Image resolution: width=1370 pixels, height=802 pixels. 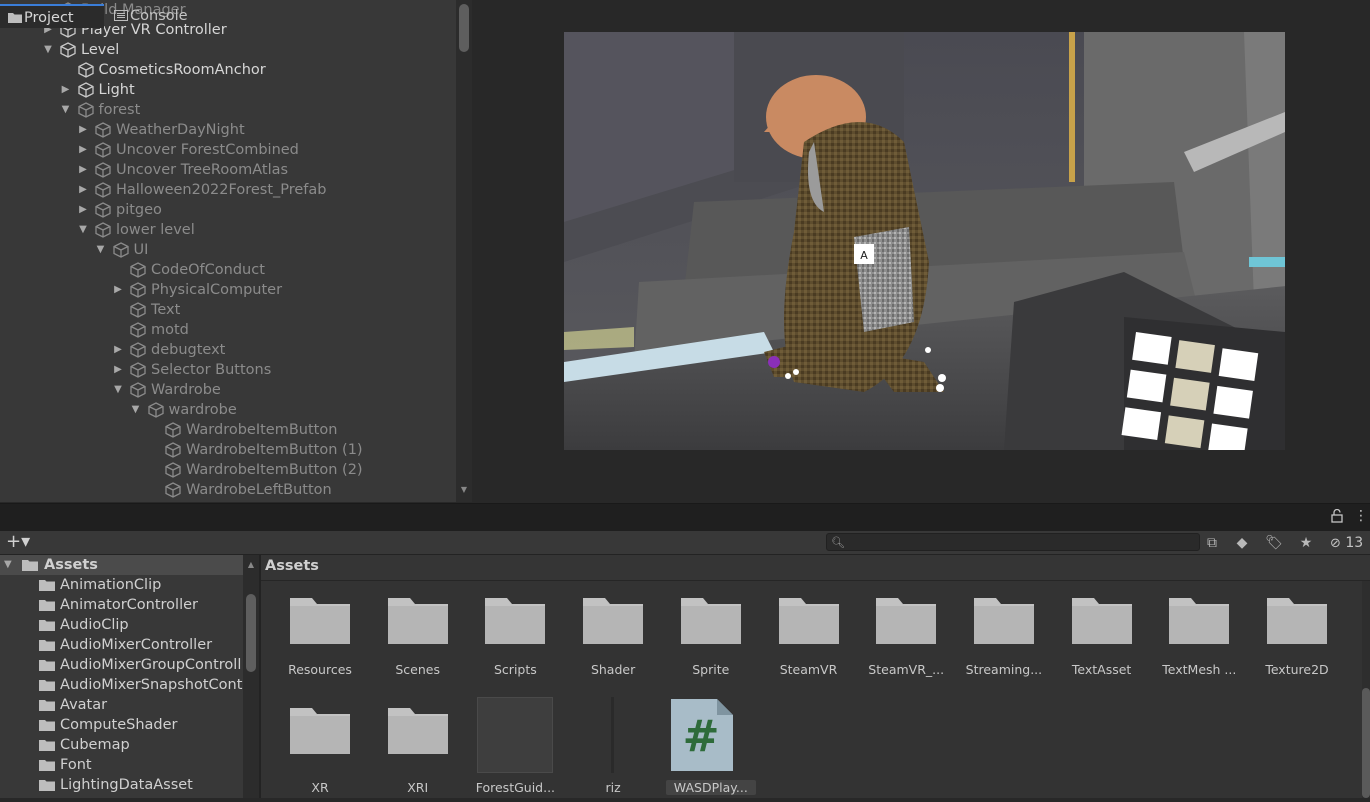 I want to click on tree-item: Avatar, so click(x=121, y=705).